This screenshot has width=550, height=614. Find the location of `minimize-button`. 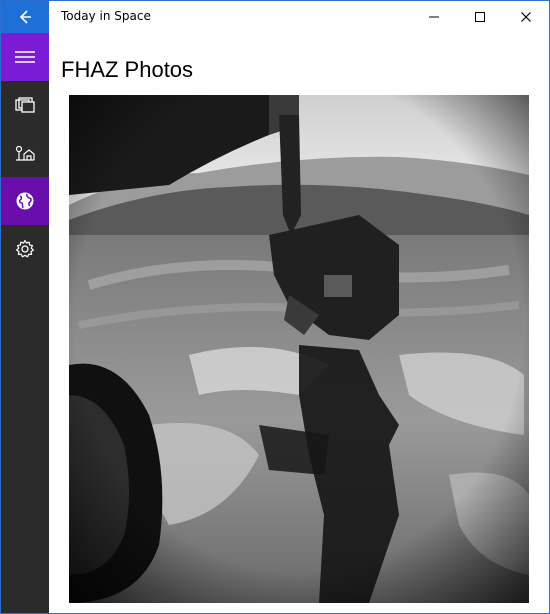

minimize-button is located at coordinates (434, 17).